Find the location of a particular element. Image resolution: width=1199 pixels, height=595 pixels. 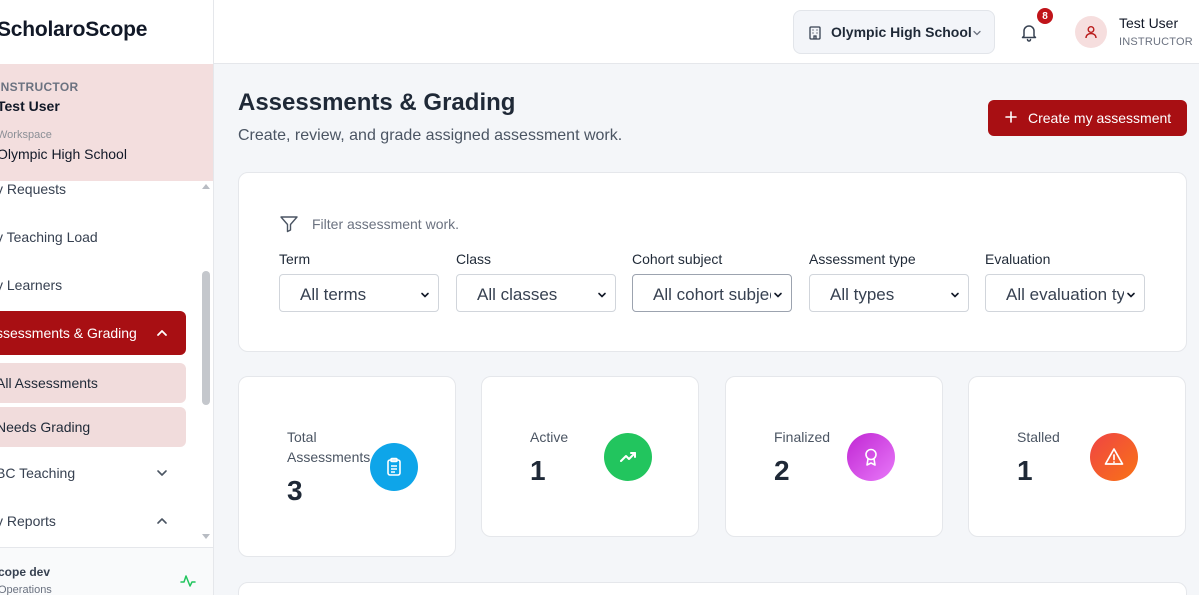

filter-label: Assessment type is located at coordinates (862, 259).